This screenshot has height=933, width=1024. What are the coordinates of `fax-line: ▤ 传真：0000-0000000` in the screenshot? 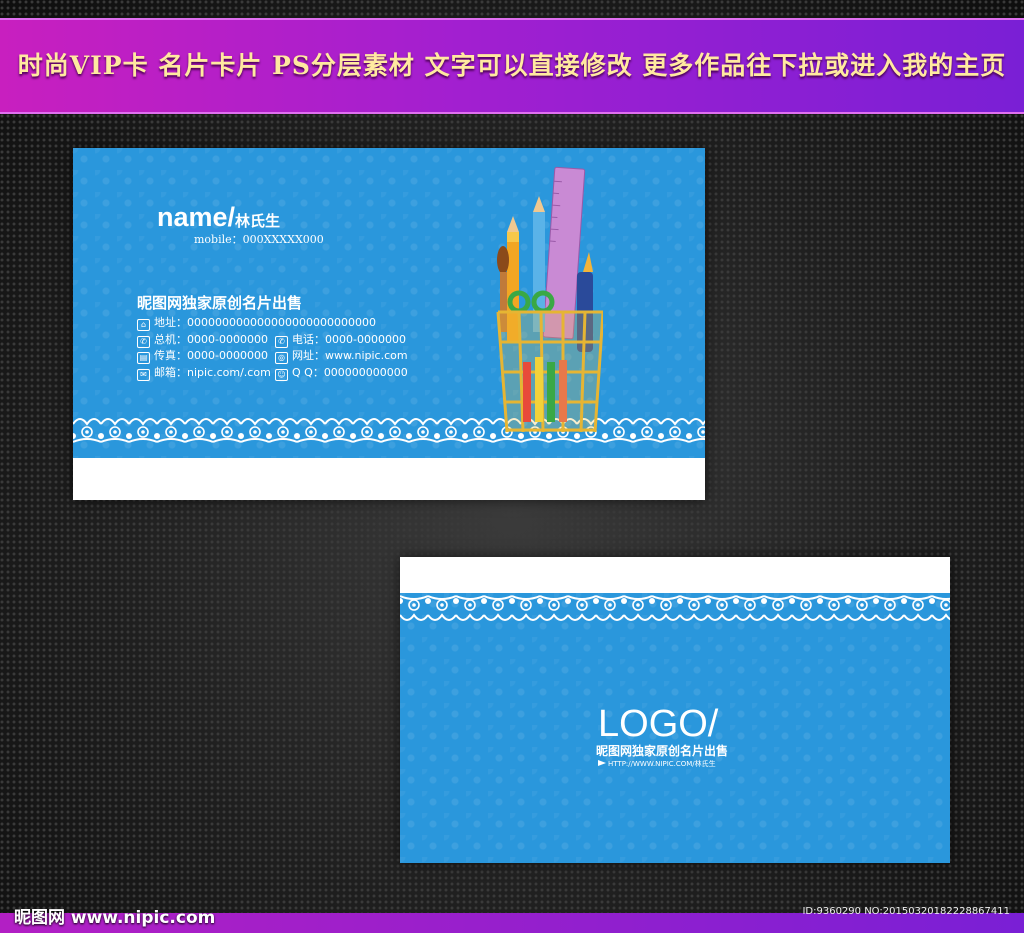 It's located at (202, 356).